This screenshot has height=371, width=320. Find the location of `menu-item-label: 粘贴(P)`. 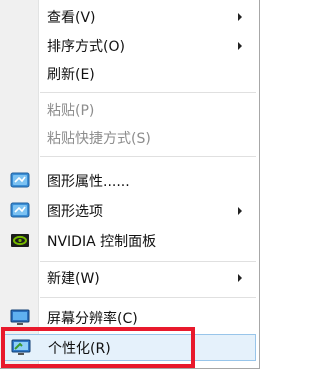

menu-item-label: 粘贴(P) is located at coordinates (71, 110).